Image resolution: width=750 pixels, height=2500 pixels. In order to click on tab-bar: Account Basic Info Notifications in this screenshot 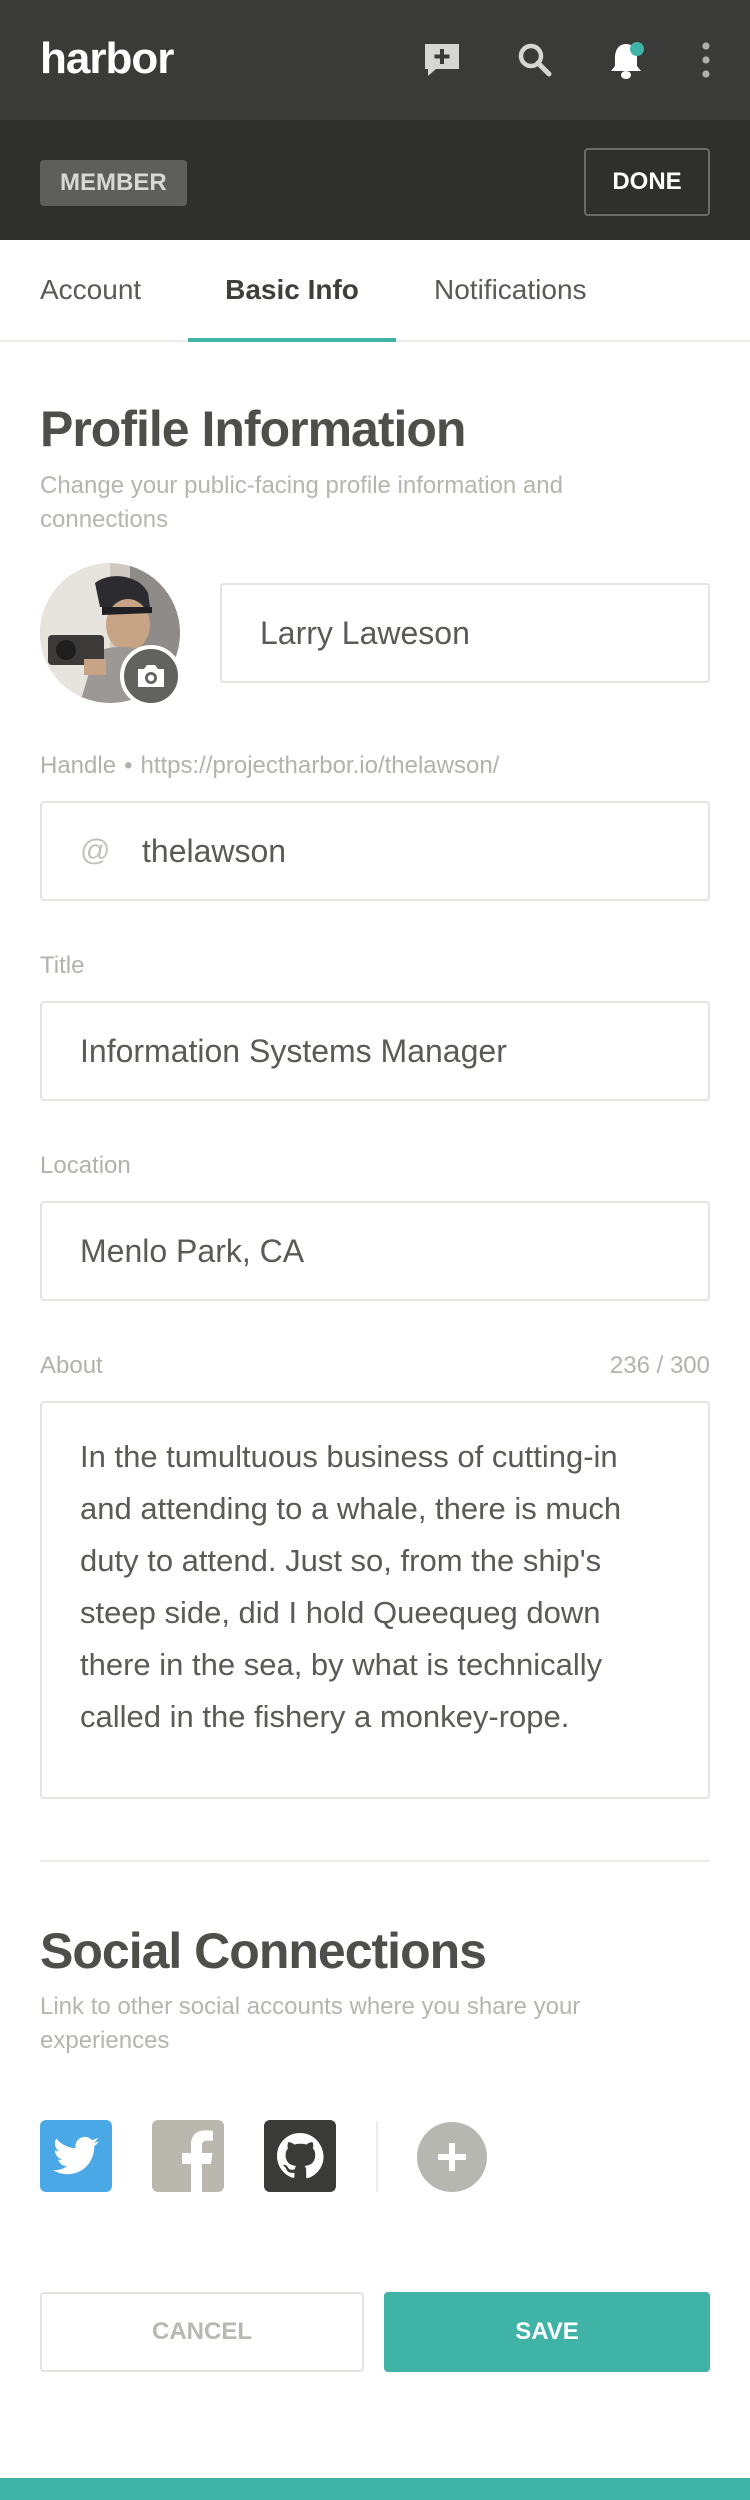, I will do `click(375, 291)`.